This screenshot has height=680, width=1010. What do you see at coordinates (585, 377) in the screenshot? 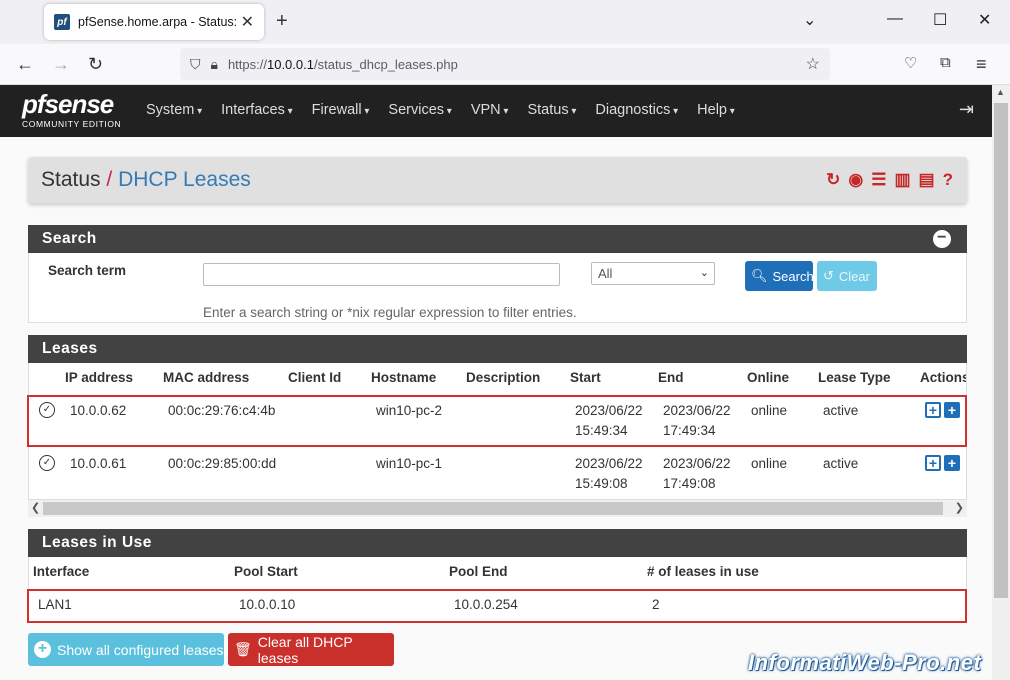
I see `col-start: Start` at bounding box center [585, 377].